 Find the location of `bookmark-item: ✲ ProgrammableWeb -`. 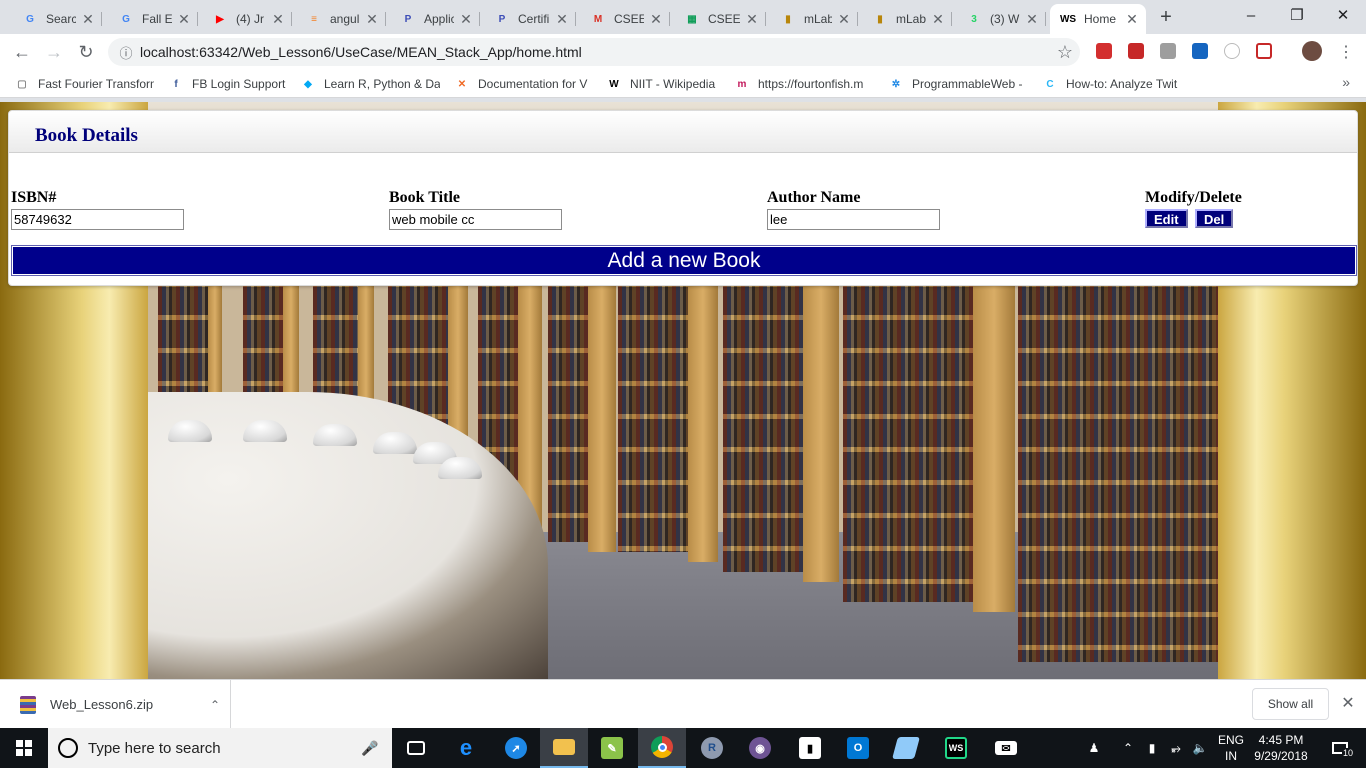

bookmark-item: ✲ ProgrammableWeb - is located at coordinates (958, 84).